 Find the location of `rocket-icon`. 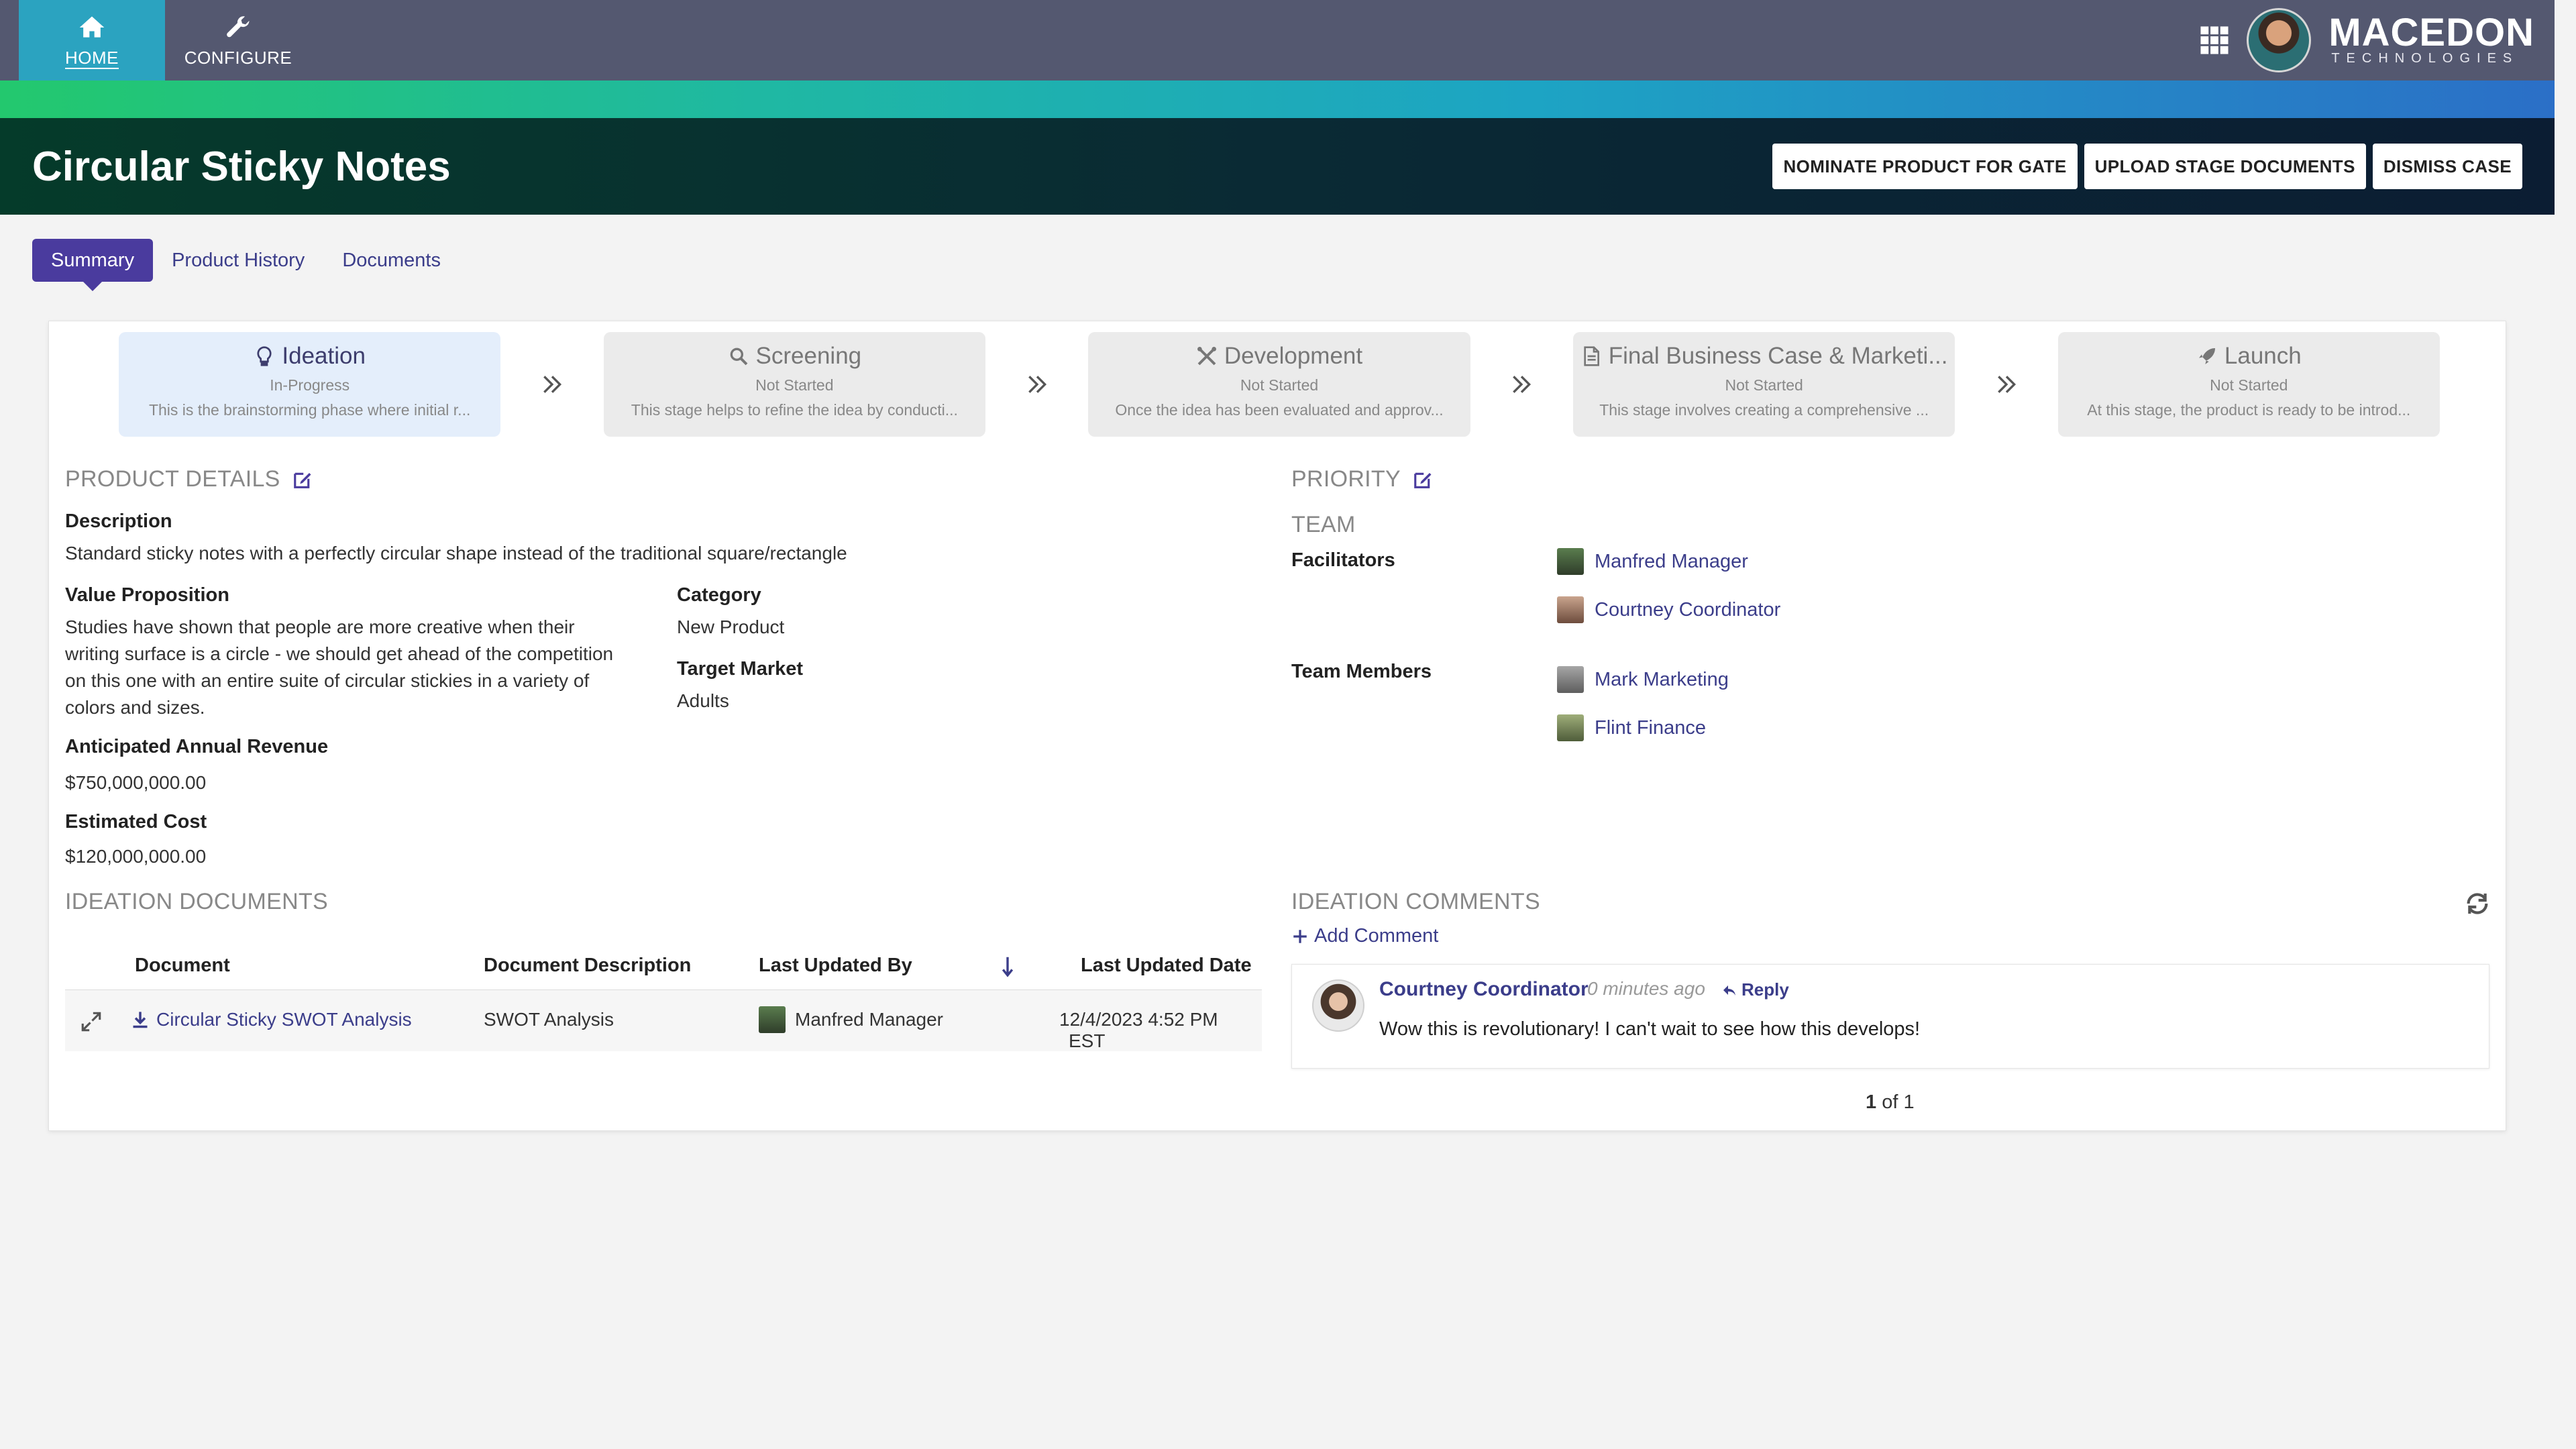

rocket-icon is located at coordinates (2206, 356).